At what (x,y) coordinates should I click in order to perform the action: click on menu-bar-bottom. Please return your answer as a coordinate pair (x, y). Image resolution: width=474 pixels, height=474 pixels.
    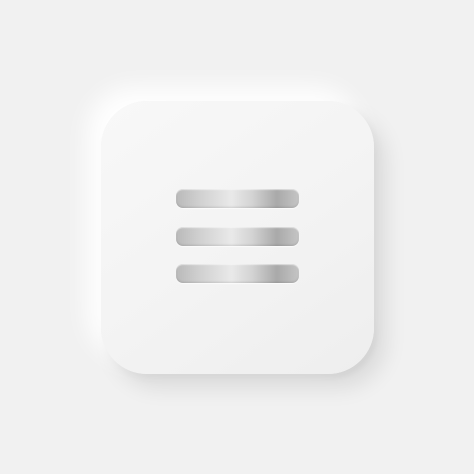
    Looking at the image, I should click on (237, 273).